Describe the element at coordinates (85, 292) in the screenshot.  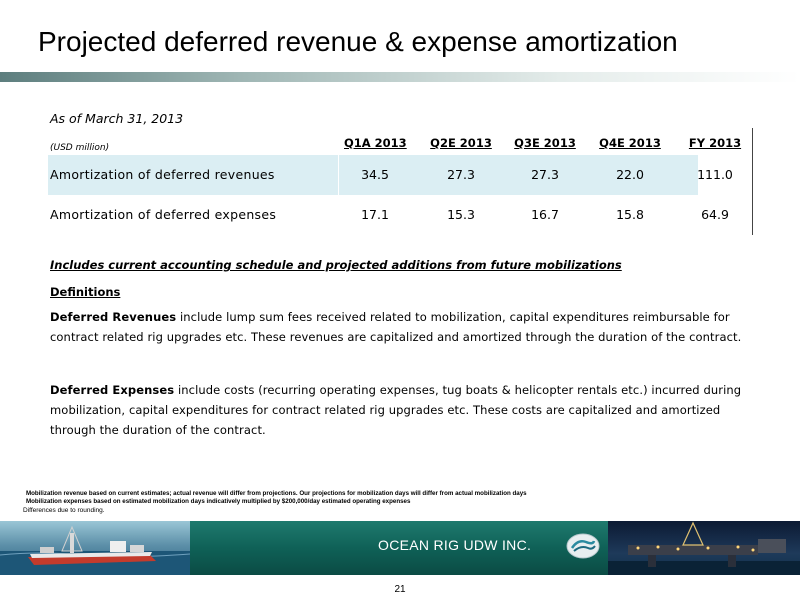
I see `definitions-heading: Definitions` at that location.